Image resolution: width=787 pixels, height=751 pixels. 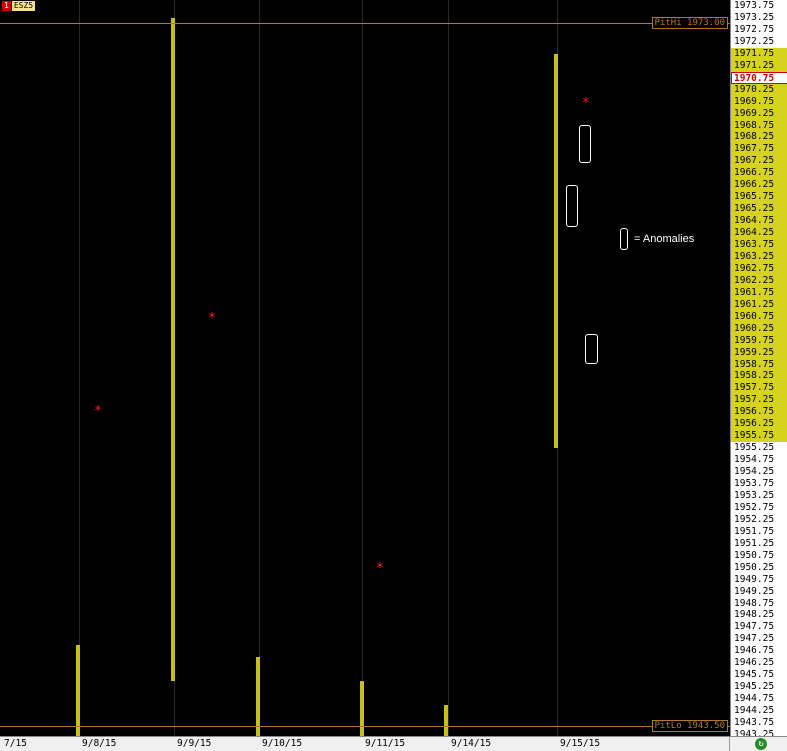 I want to click on date-label: 9/9/15, so click(x=194, y=743).